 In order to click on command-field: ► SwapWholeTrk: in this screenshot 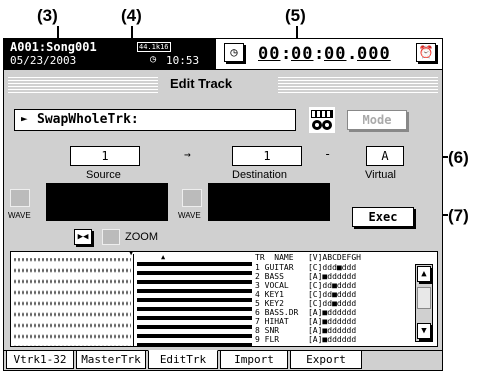, I will do `click(155, 120)`.